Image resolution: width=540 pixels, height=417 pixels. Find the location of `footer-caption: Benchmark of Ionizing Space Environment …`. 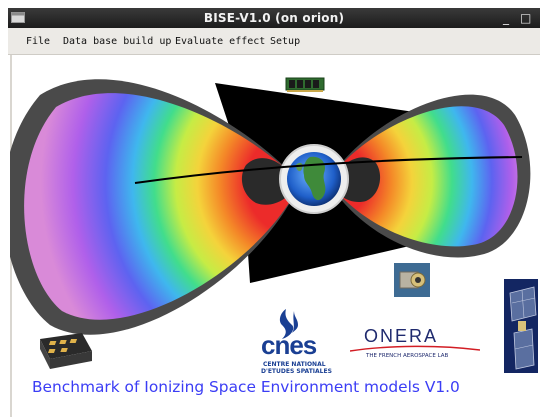

footer-caption: Benchmark of Ionizing Space Environment … is located at coordinates (246, 387).